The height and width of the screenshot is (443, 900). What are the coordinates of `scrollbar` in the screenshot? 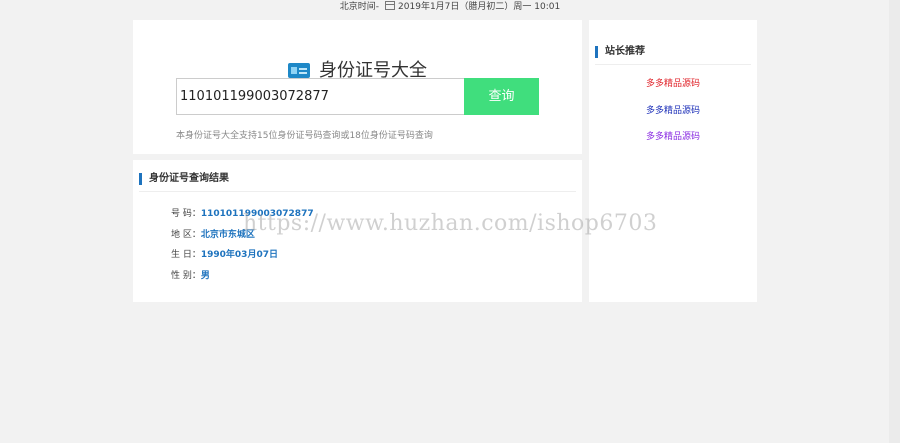 It's located at (894, 221).